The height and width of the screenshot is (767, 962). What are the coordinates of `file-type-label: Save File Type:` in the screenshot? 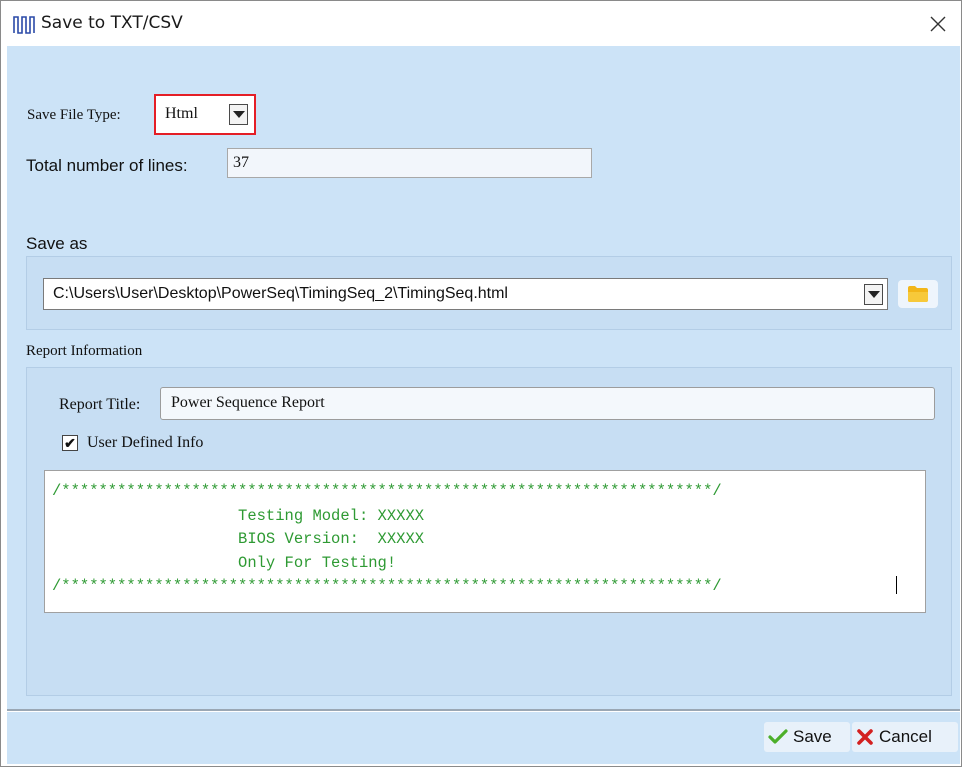 It's located at (74, 115).